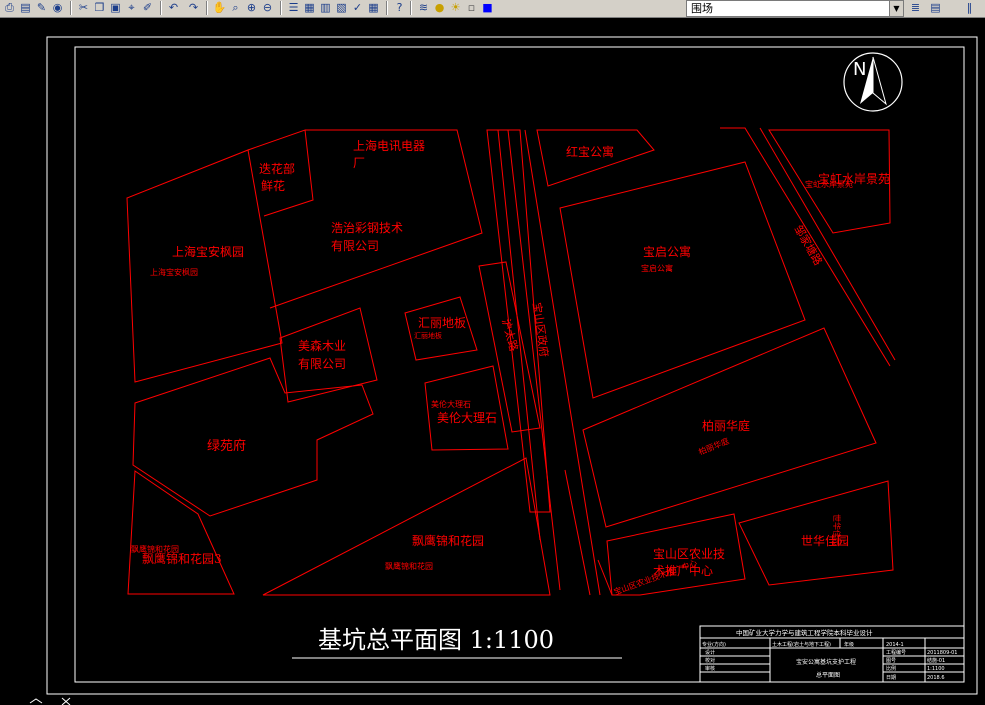 Image resolution: width=985 pixels, height=705 pixels. What do you see at coordinates (896, 652) in the screenshot?
I see `tb-cell-7: 工程编号` at bounding box center [896, 652].